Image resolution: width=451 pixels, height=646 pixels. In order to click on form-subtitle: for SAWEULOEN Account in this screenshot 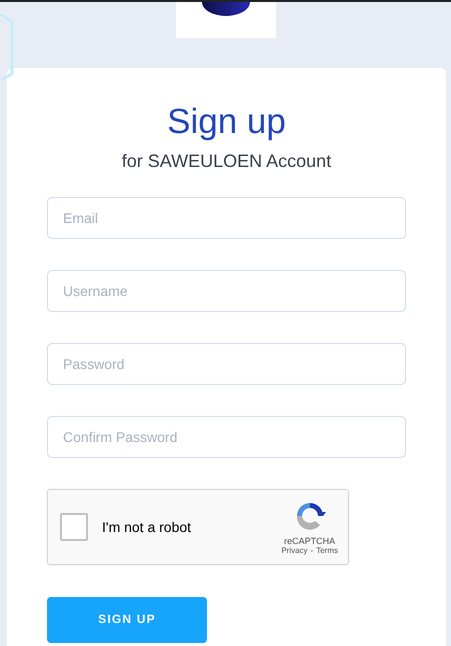, I will do `click(227, 161)`.